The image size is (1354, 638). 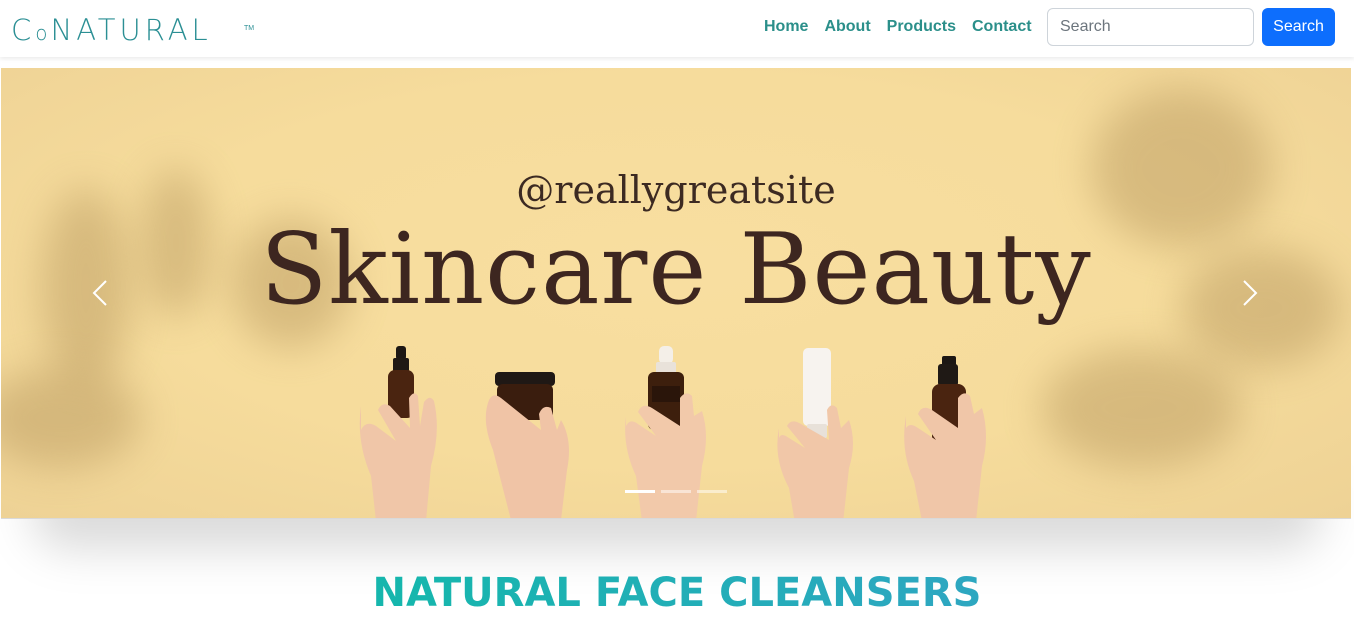 I want to click on chevron-left-icon, so click(x=99, y=293).